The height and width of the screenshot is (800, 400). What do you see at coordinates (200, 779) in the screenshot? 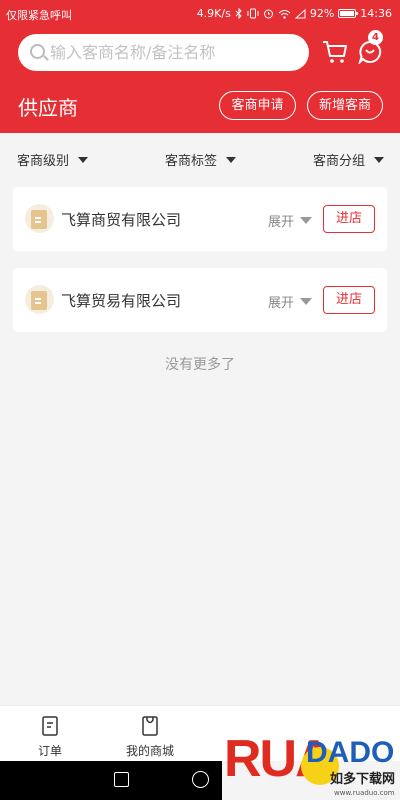
I see `home-icon` at bounding box center [200, 779].